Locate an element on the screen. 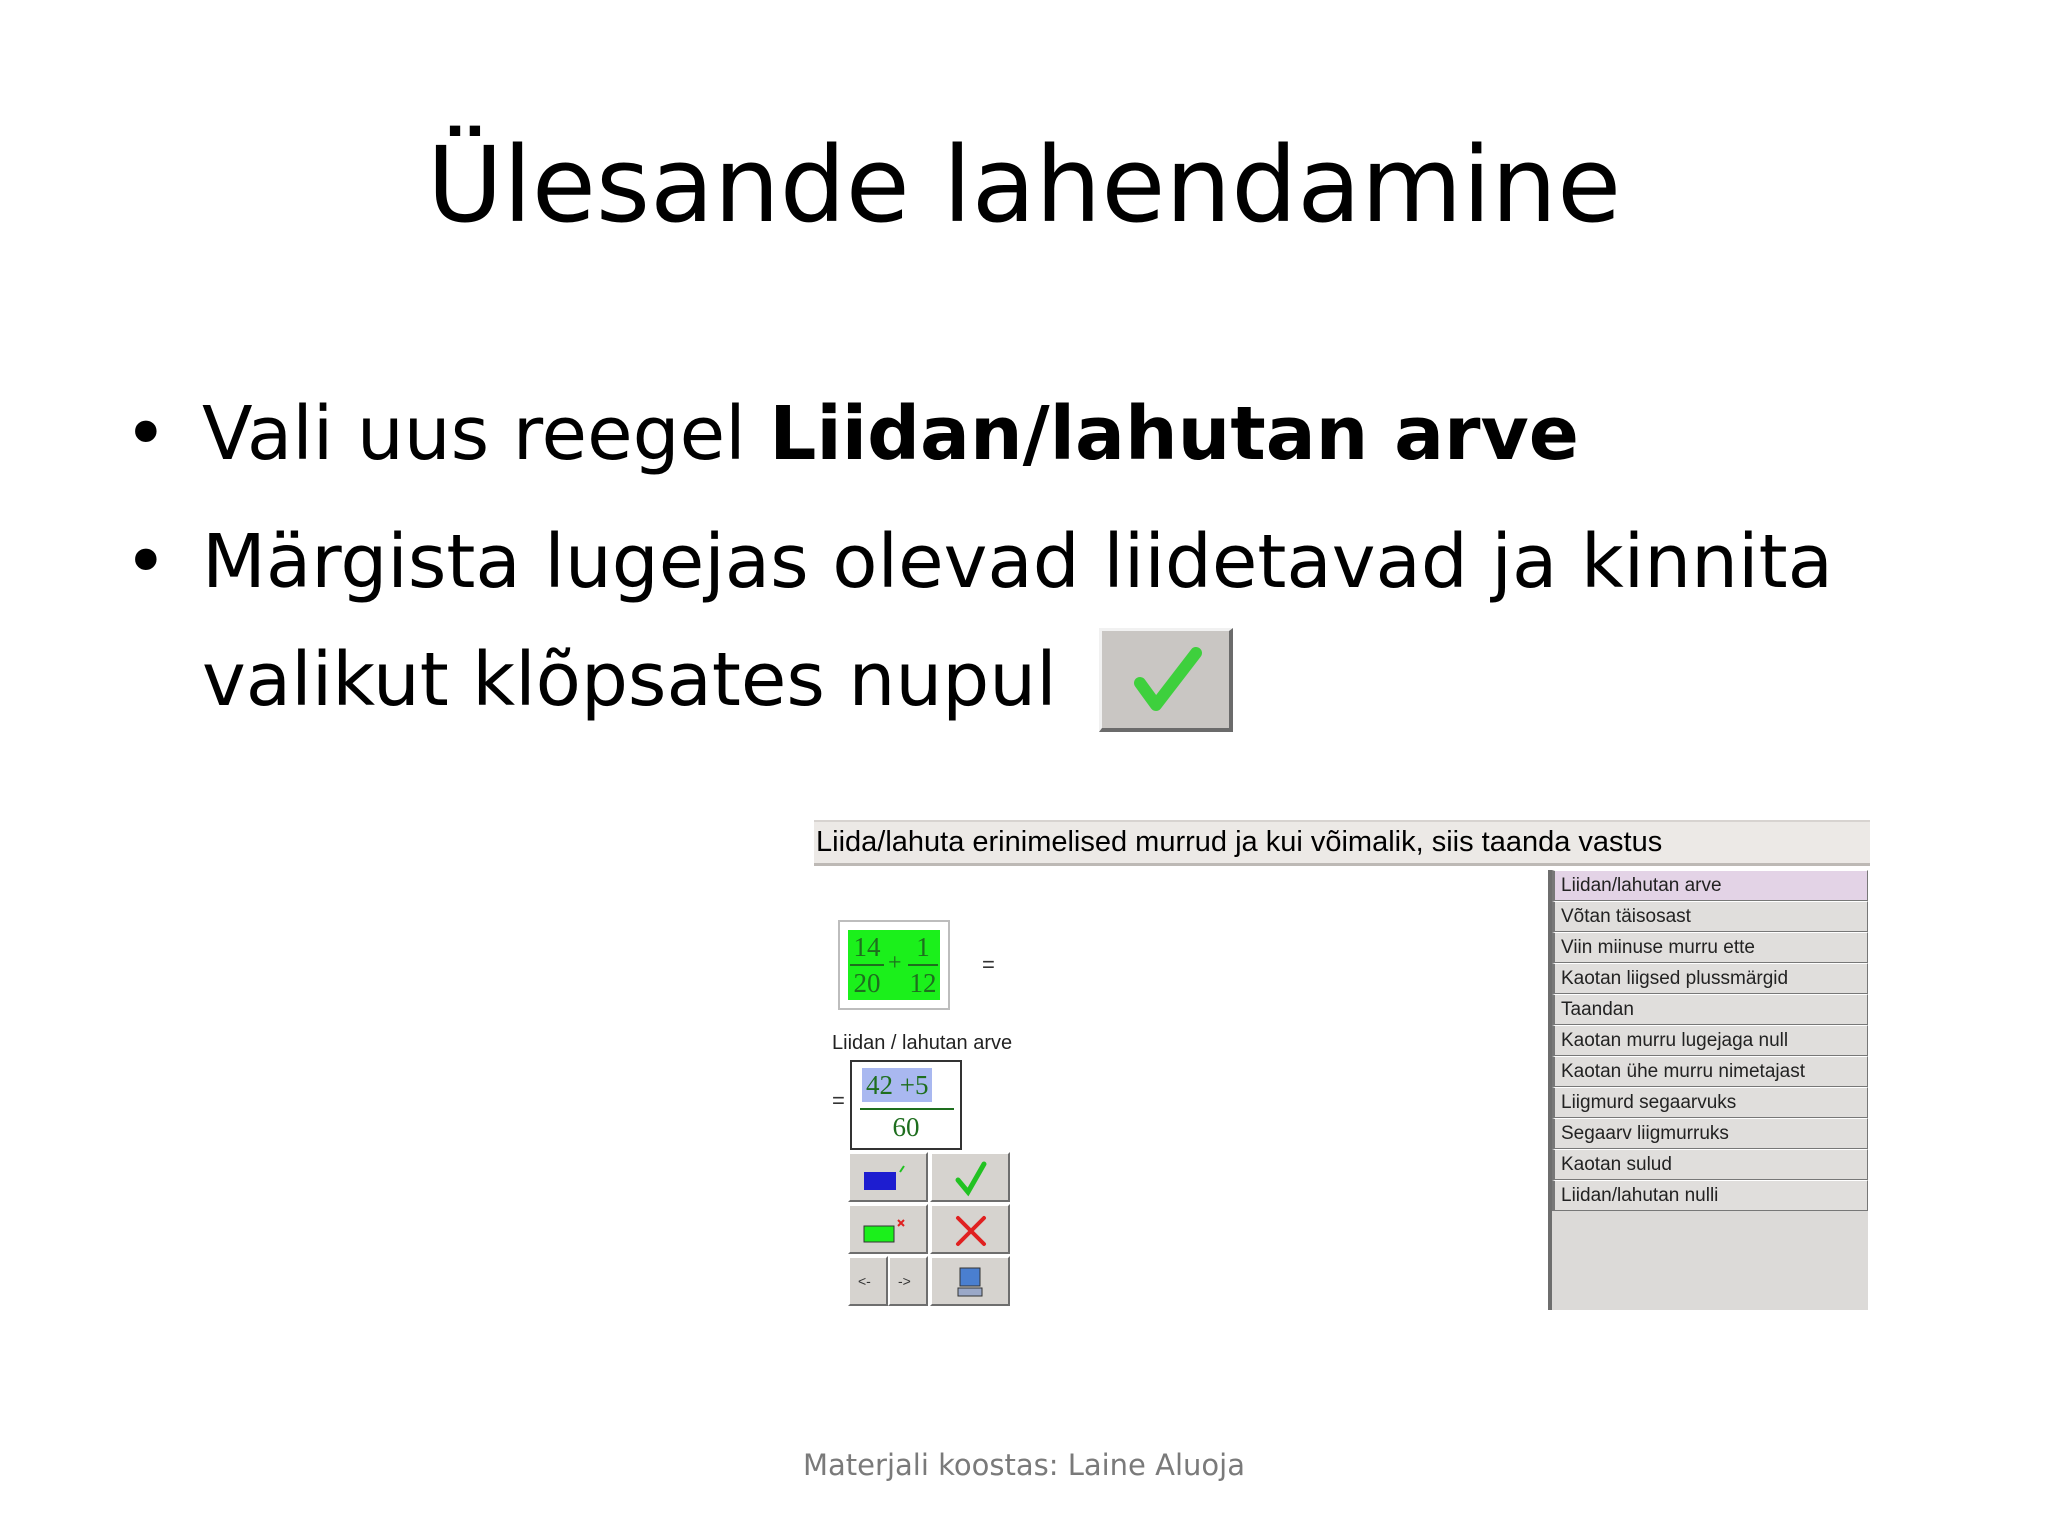 This screenshot has height=1536, width=2048. rule-item: Võtan täisosast is located at coordinates (1710, 916).